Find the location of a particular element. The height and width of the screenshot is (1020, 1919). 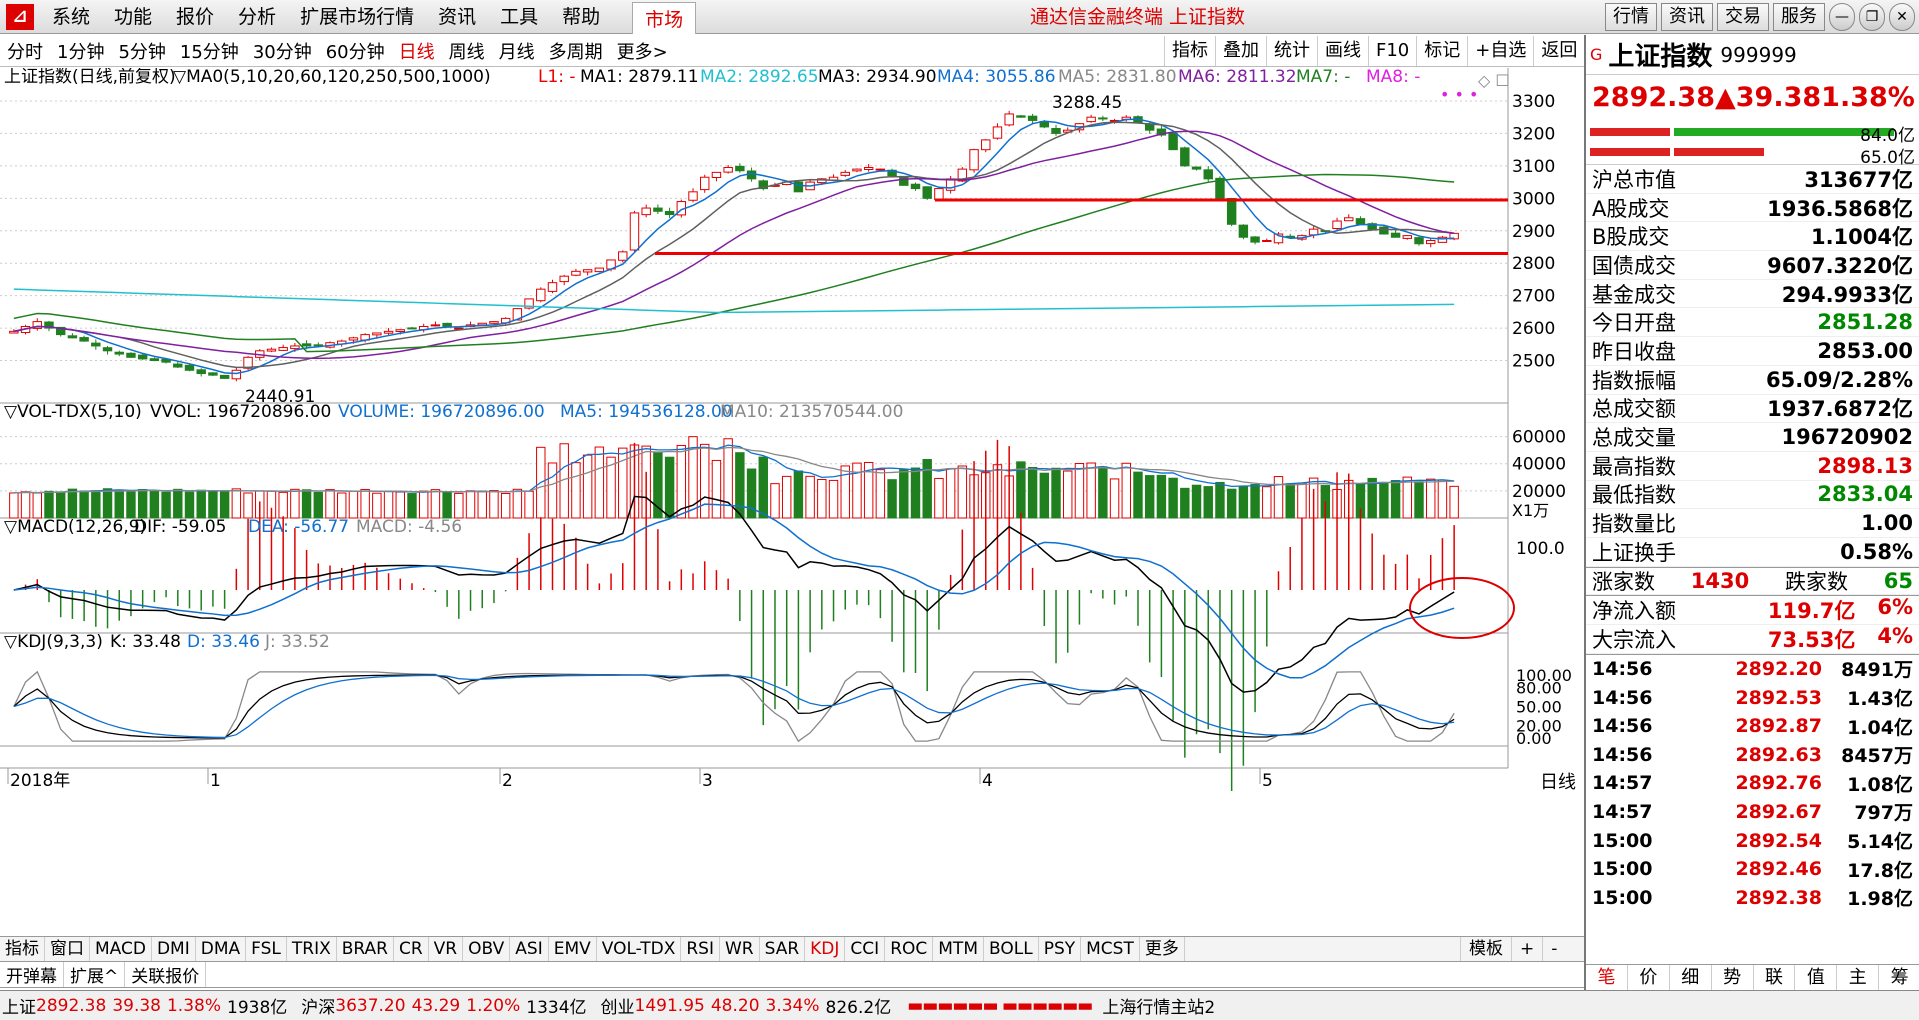

indicator-23: MCST is located at coordinates (1110, 949).